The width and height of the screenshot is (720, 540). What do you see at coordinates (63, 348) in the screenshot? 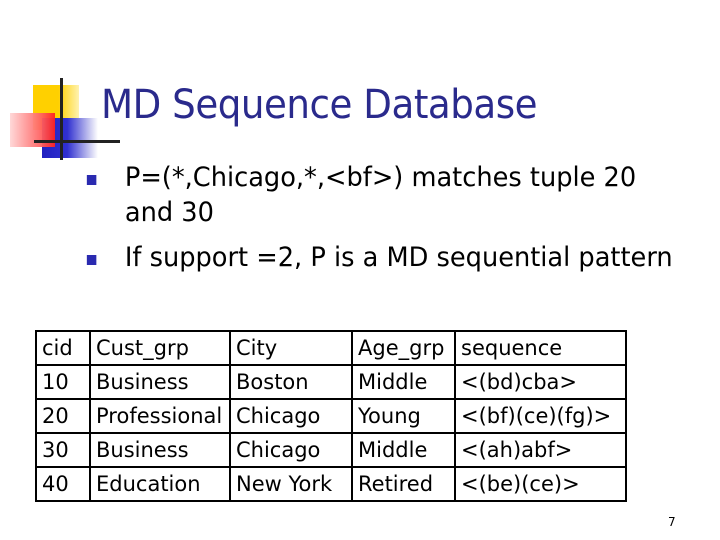
I see `header-cell: cid` at bounding box center [63, 348].